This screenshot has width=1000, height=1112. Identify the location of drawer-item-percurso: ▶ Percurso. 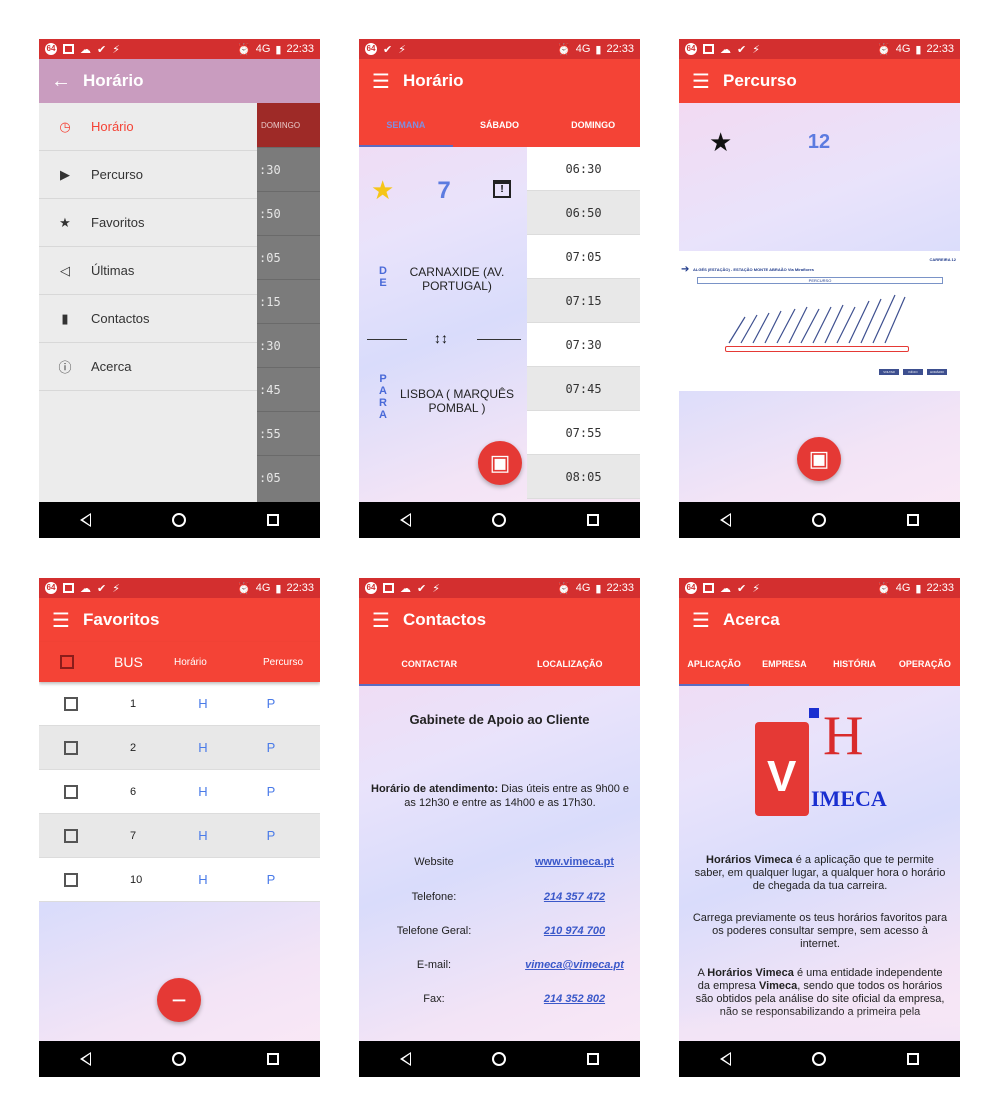
(148, 175).